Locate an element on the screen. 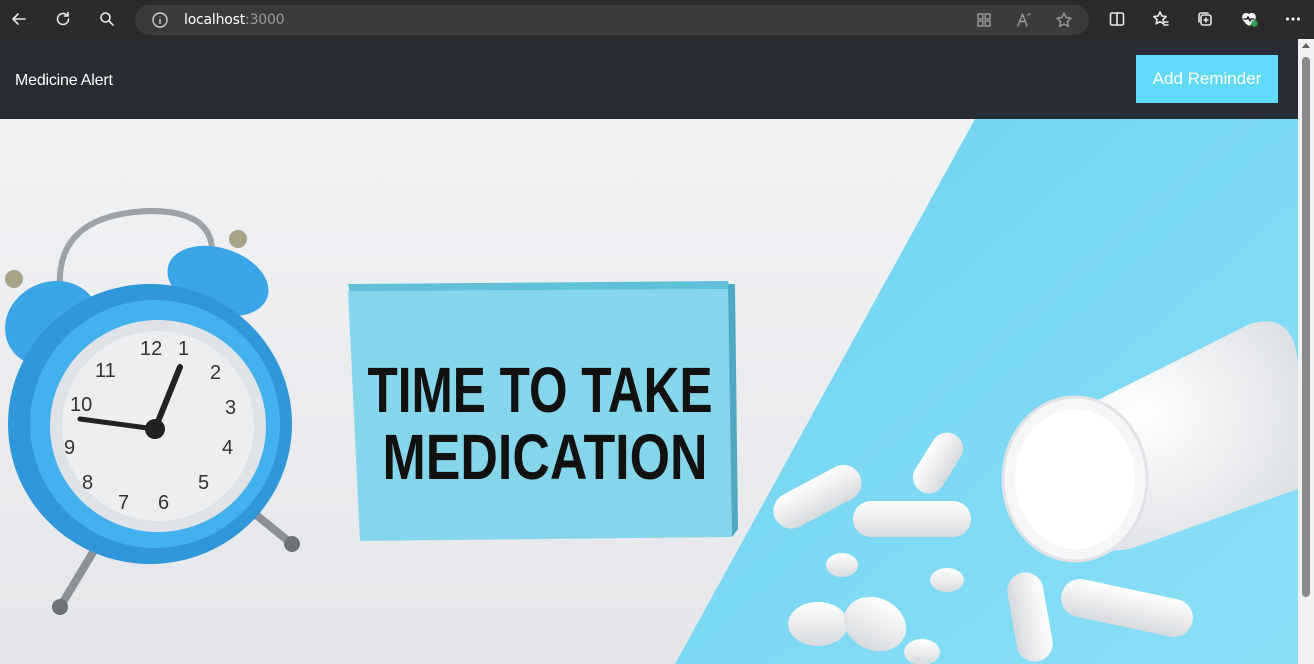  browser-essentials-icon is located at coordinates (1249, 19).